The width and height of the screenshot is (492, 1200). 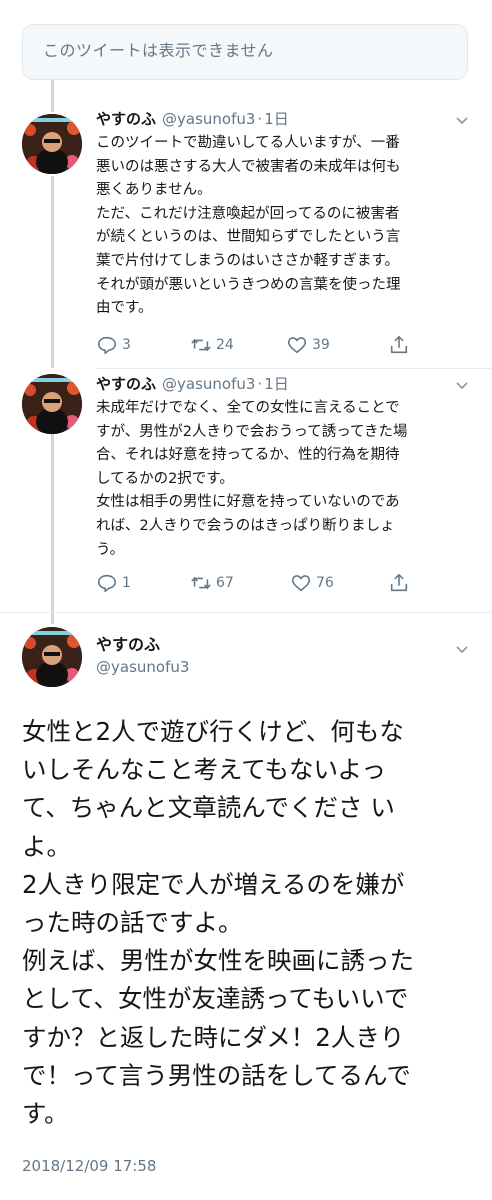 What do you see at coordinates (261, 345) in the screenshot?
I see `tweet-actions: 3 24 39` at bounding box center [261, 345].